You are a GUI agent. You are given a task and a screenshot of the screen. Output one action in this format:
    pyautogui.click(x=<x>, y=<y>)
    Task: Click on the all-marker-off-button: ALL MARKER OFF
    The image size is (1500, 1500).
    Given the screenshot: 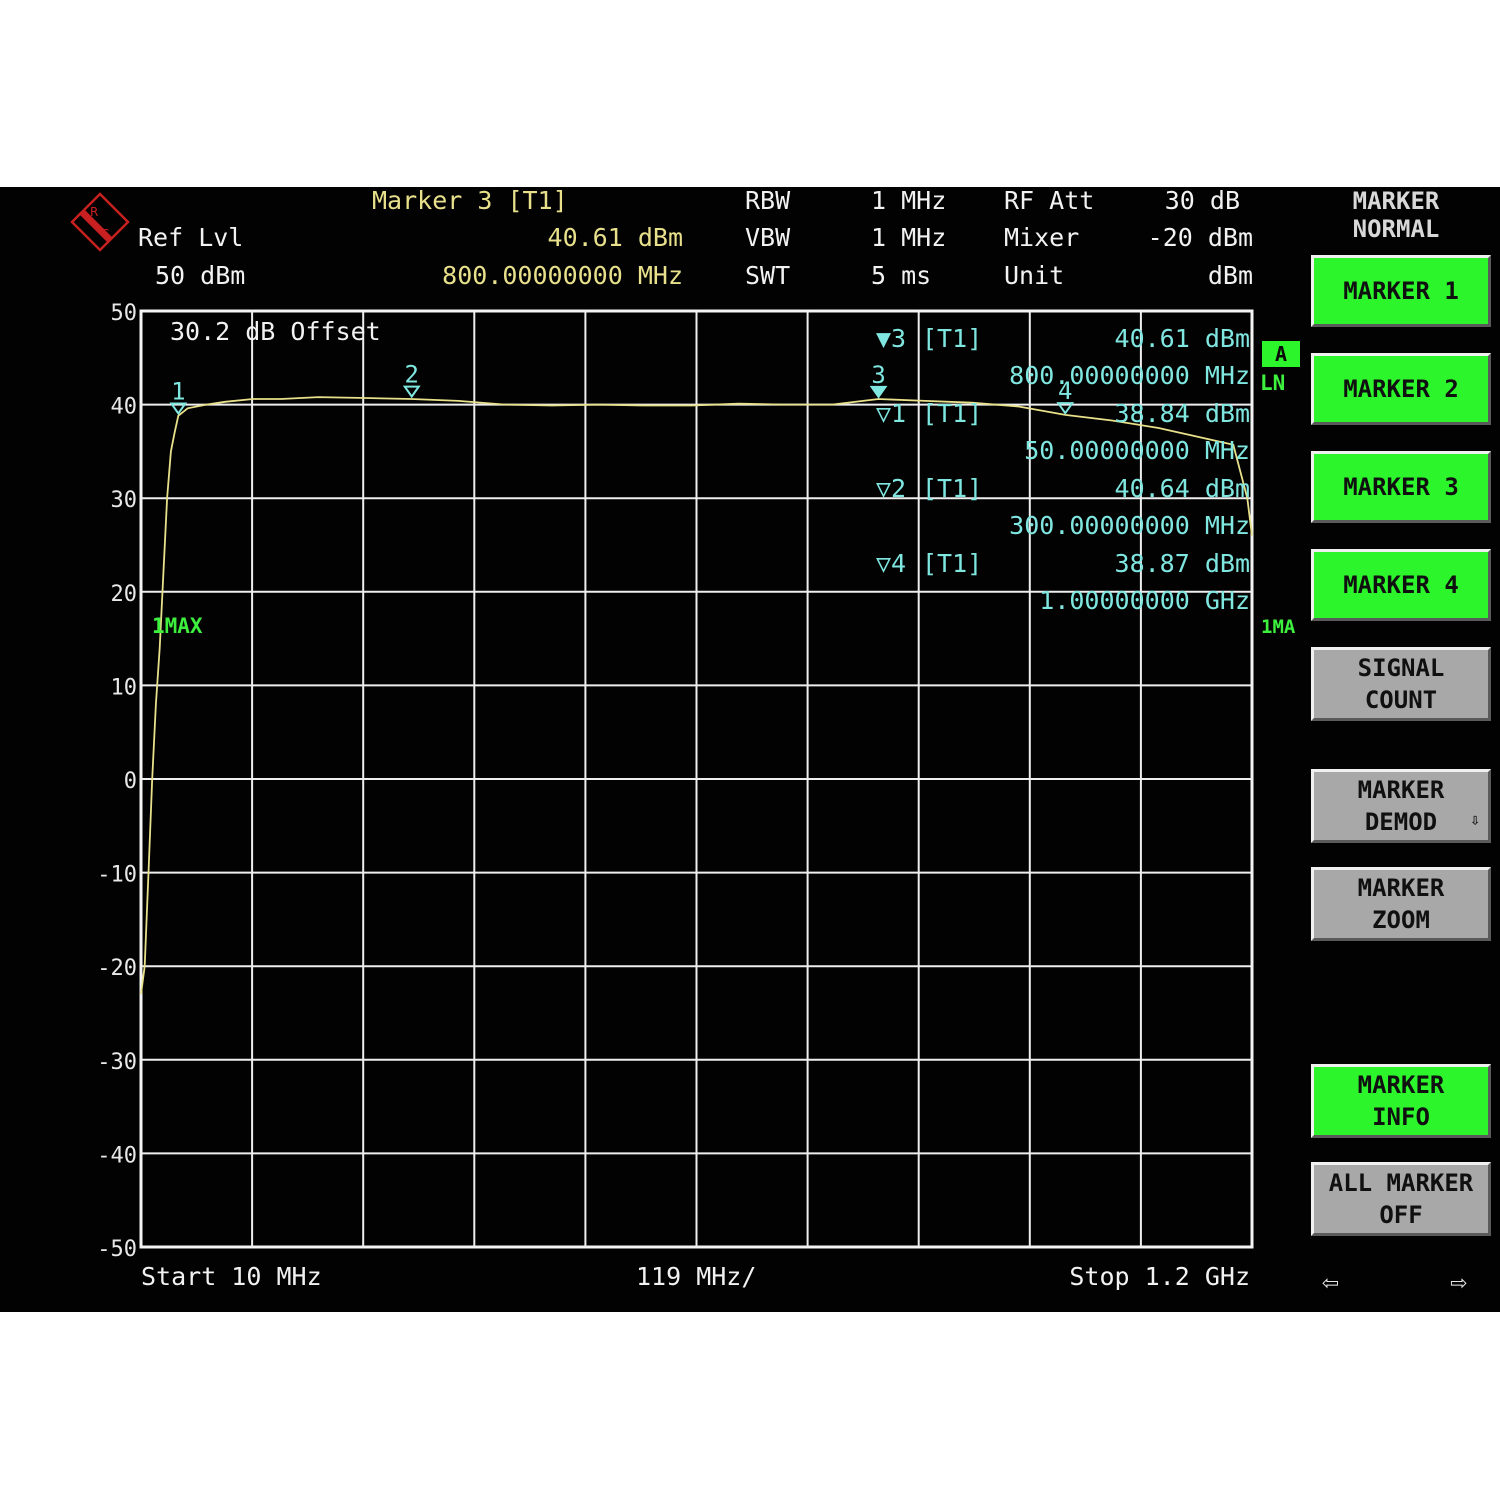 What is the action you would take?
    pyautogui.click(x=1401, y=1199)
    